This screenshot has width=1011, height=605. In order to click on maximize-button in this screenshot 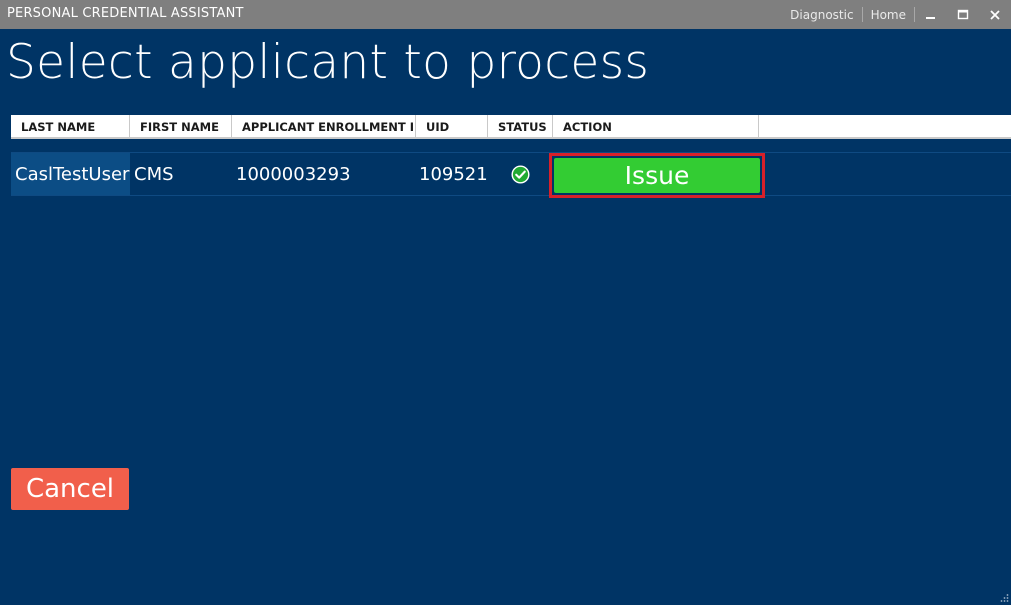, I will do `click(963, 14)`.